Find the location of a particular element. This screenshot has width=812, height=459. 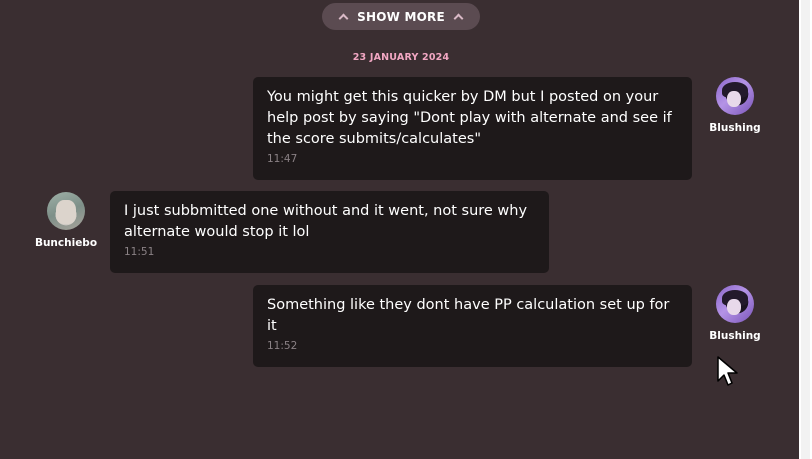

show-more-label: SHOW MORE is located at coordinates (401, 16).